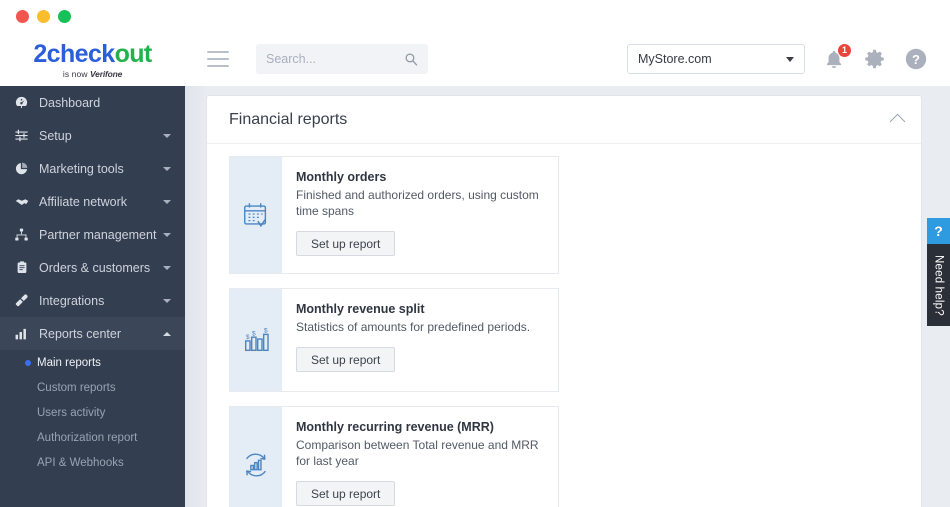  Describe the element at coordinates (98, 234) in the screenshot. I see `sidebar-item-label: Partner management` at that location.